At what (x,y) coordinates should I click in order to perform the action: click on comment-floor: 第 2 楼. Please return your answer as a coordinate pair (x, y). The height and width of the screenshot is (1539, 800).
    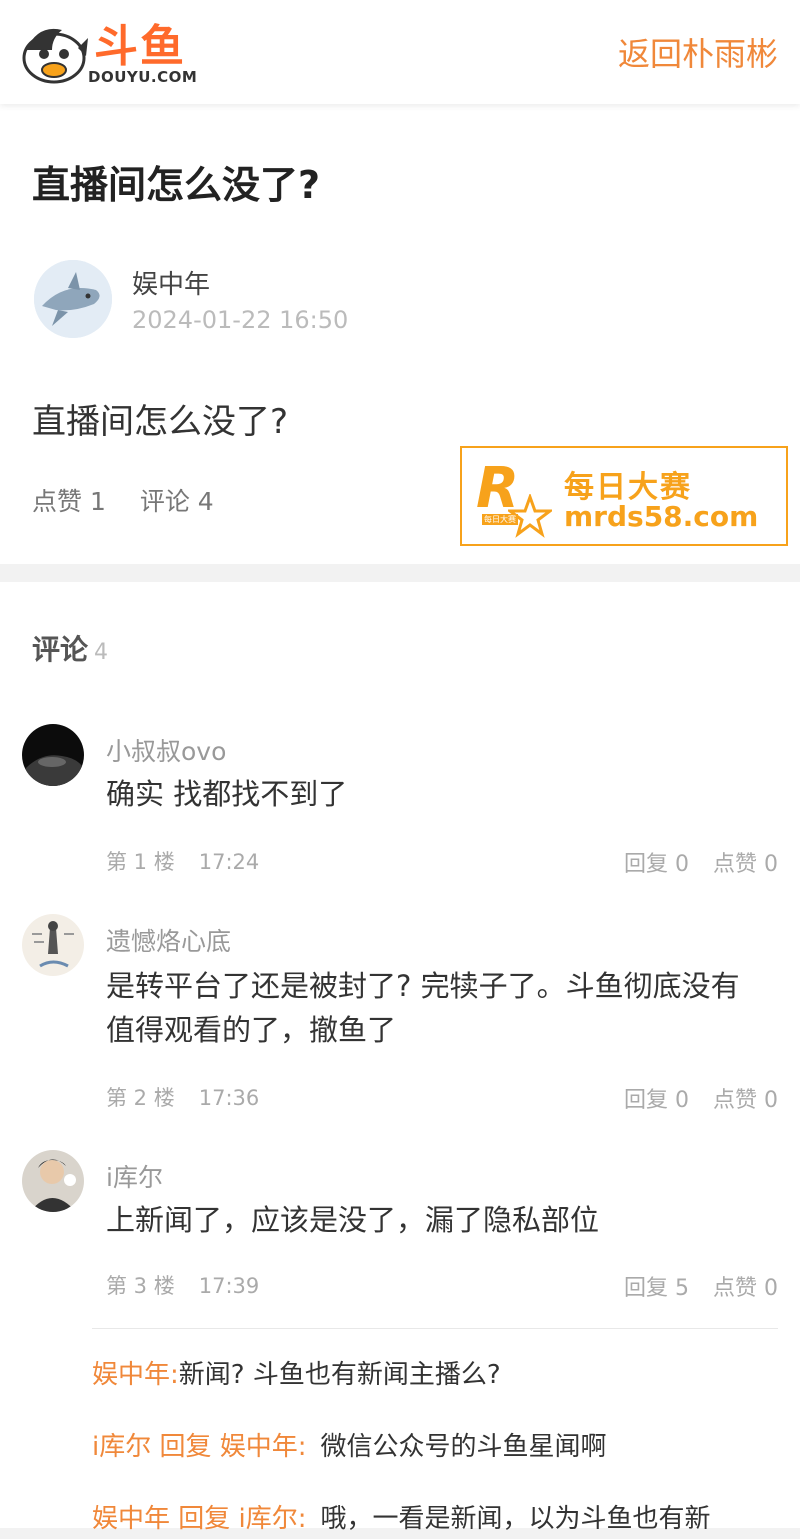
    Looking at the image, I should click on (140, 1098).